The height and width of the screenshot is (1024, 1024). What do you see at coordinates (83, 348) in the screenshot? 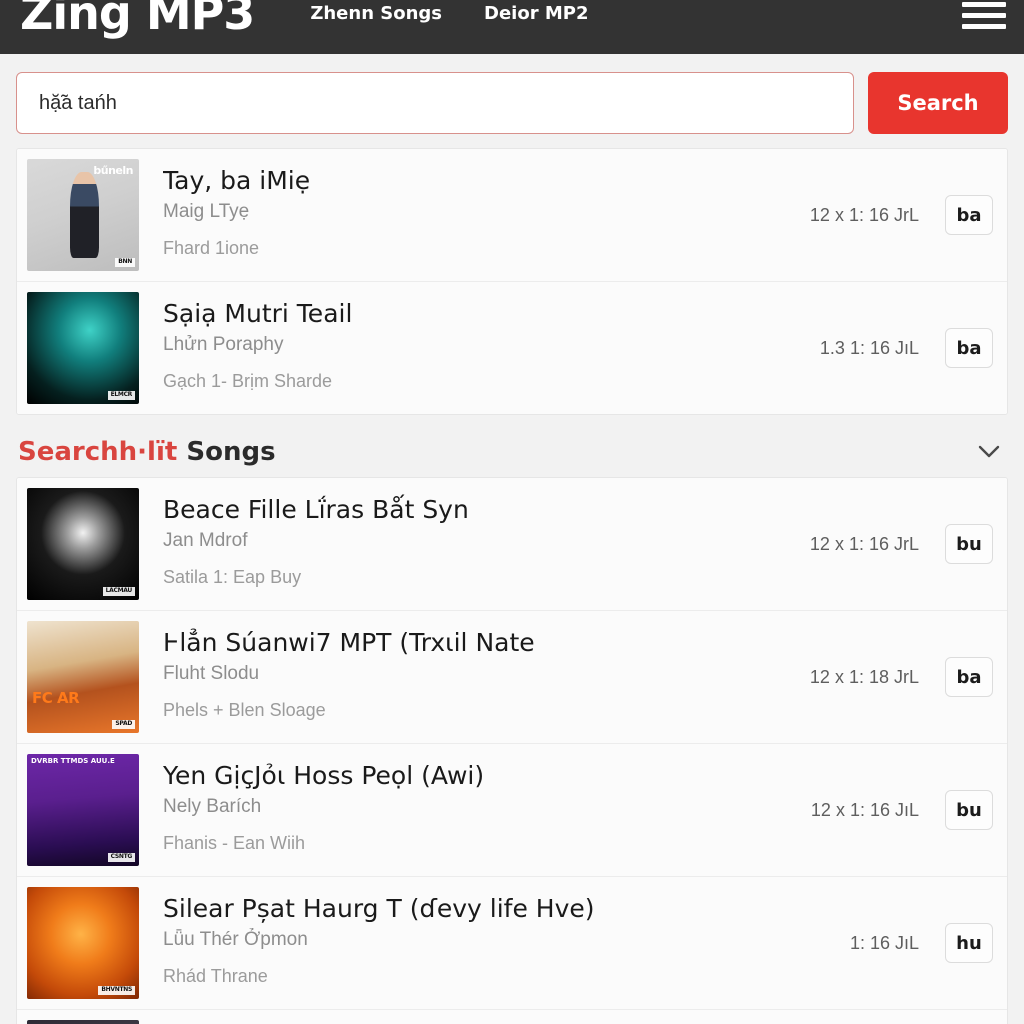
I see `album-art-thumbnail: ELMCR` at bounding box center [83, 348].